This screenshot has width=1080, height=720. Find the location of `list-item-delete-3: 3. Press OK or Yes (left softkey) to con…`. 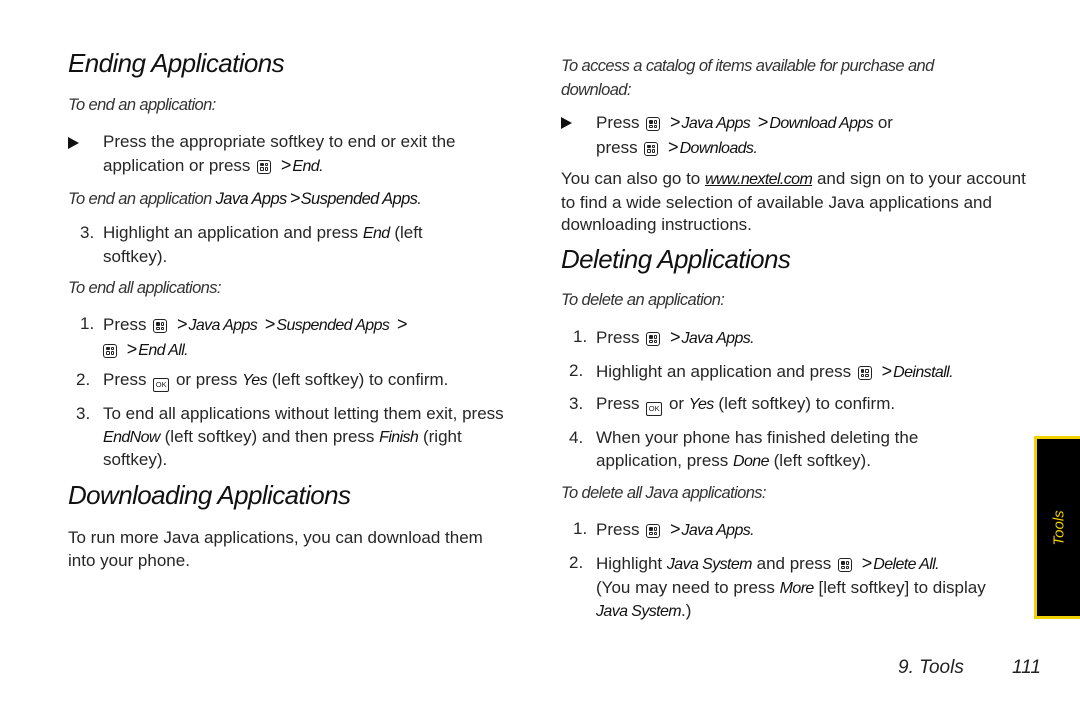

list-item-delete-3: 3. Press OK or Yes (left softkey) to con… is located at coordinates (791, 405).